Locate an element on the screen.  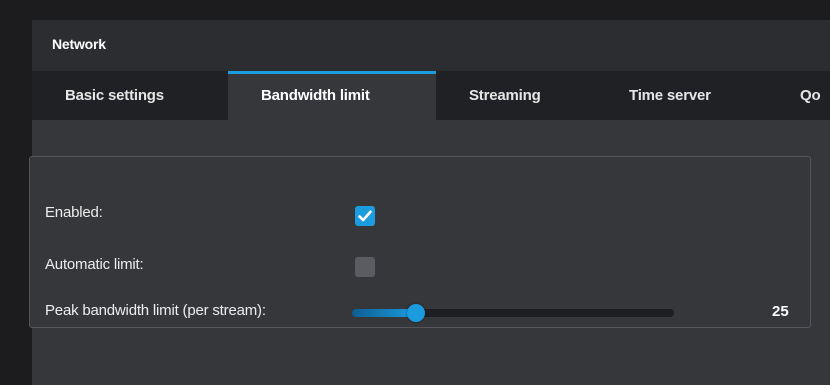
slider-thumb is located at coordinates (416, 313).